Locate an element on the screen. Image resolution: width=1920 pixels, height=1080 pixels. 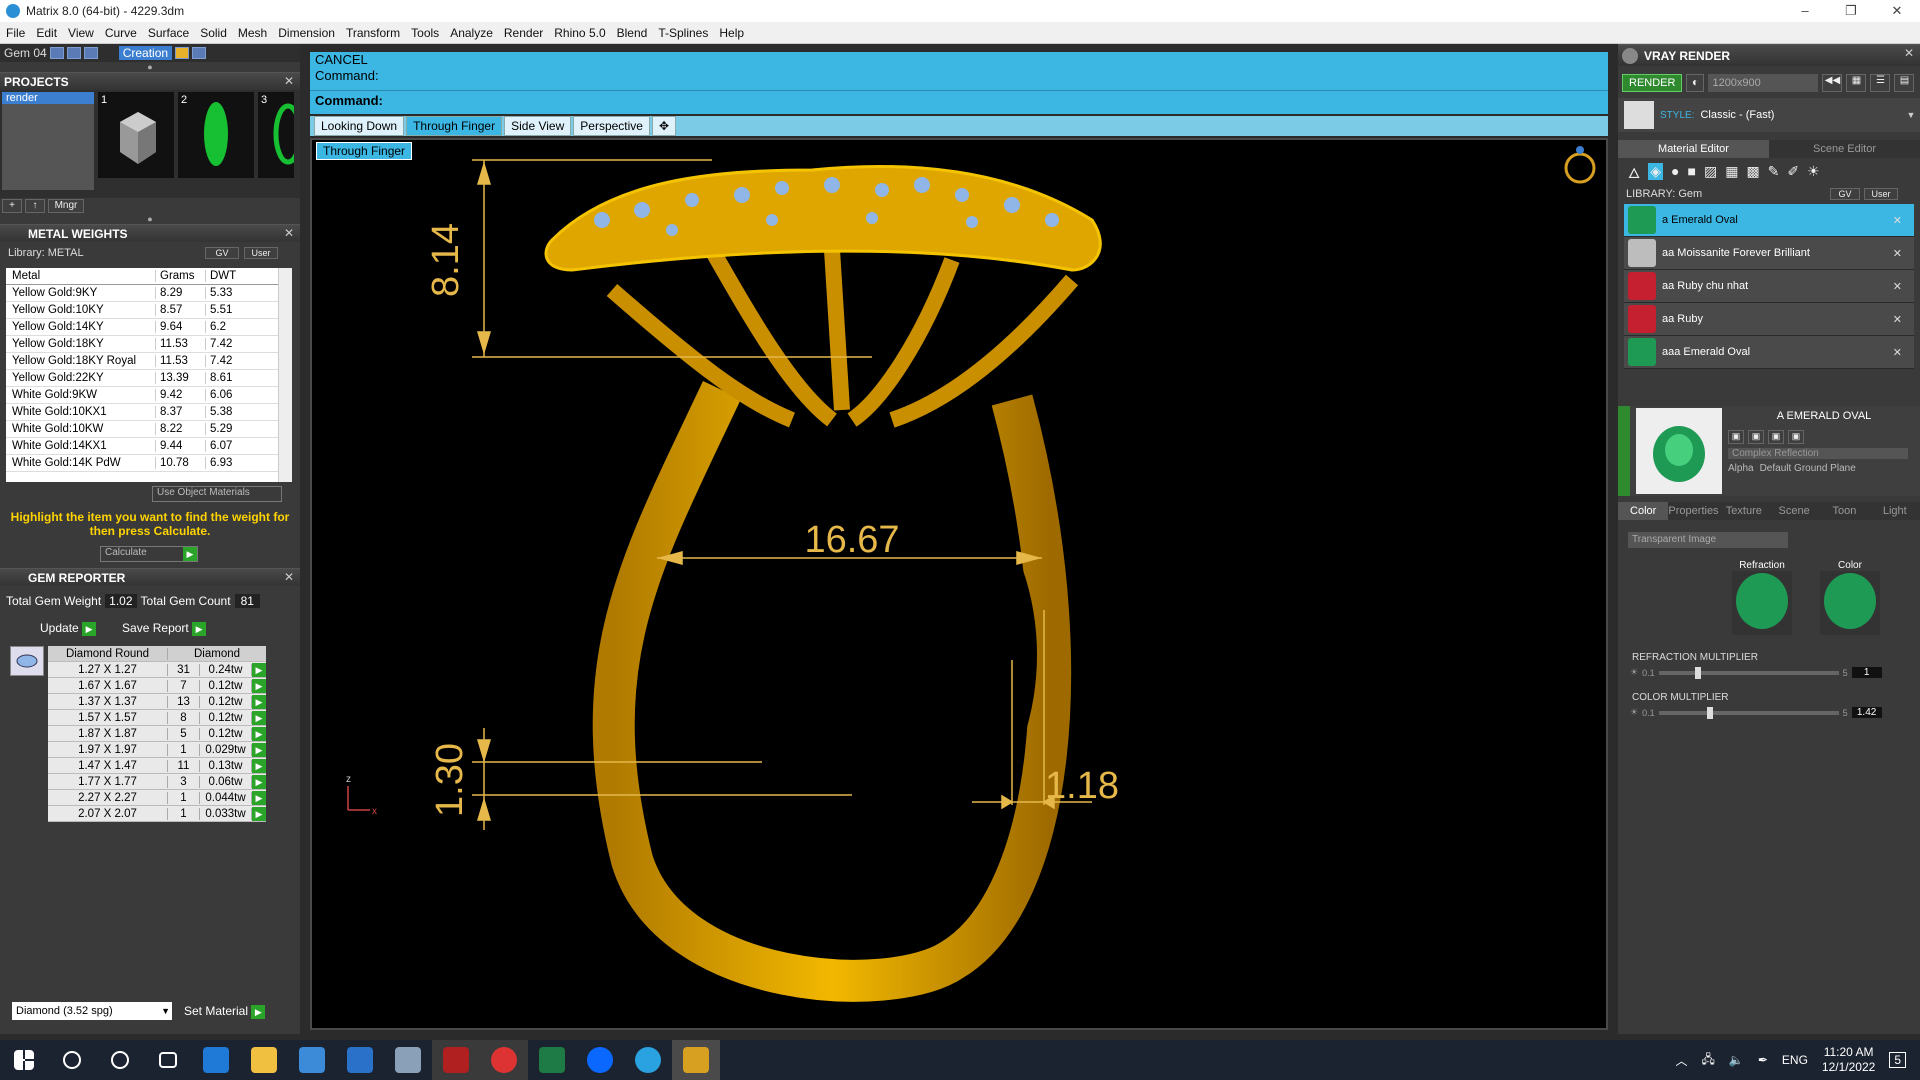
set-material-button: Set Material ▶ is located at coordinates (225, 1011).